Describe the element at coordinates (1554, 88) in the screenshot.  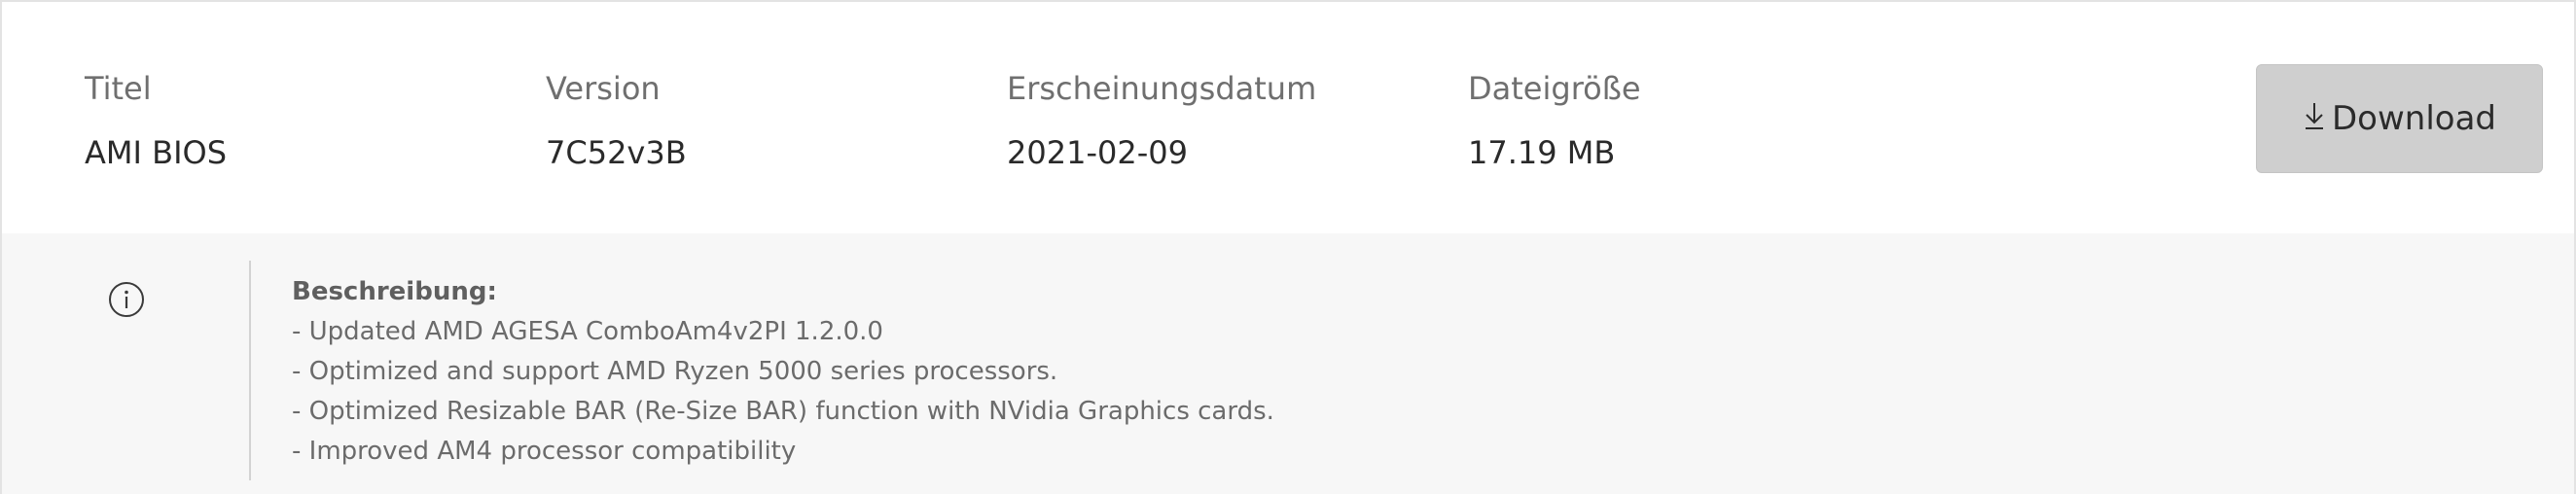
I see `file-size-label: Dateigröße` at that location.